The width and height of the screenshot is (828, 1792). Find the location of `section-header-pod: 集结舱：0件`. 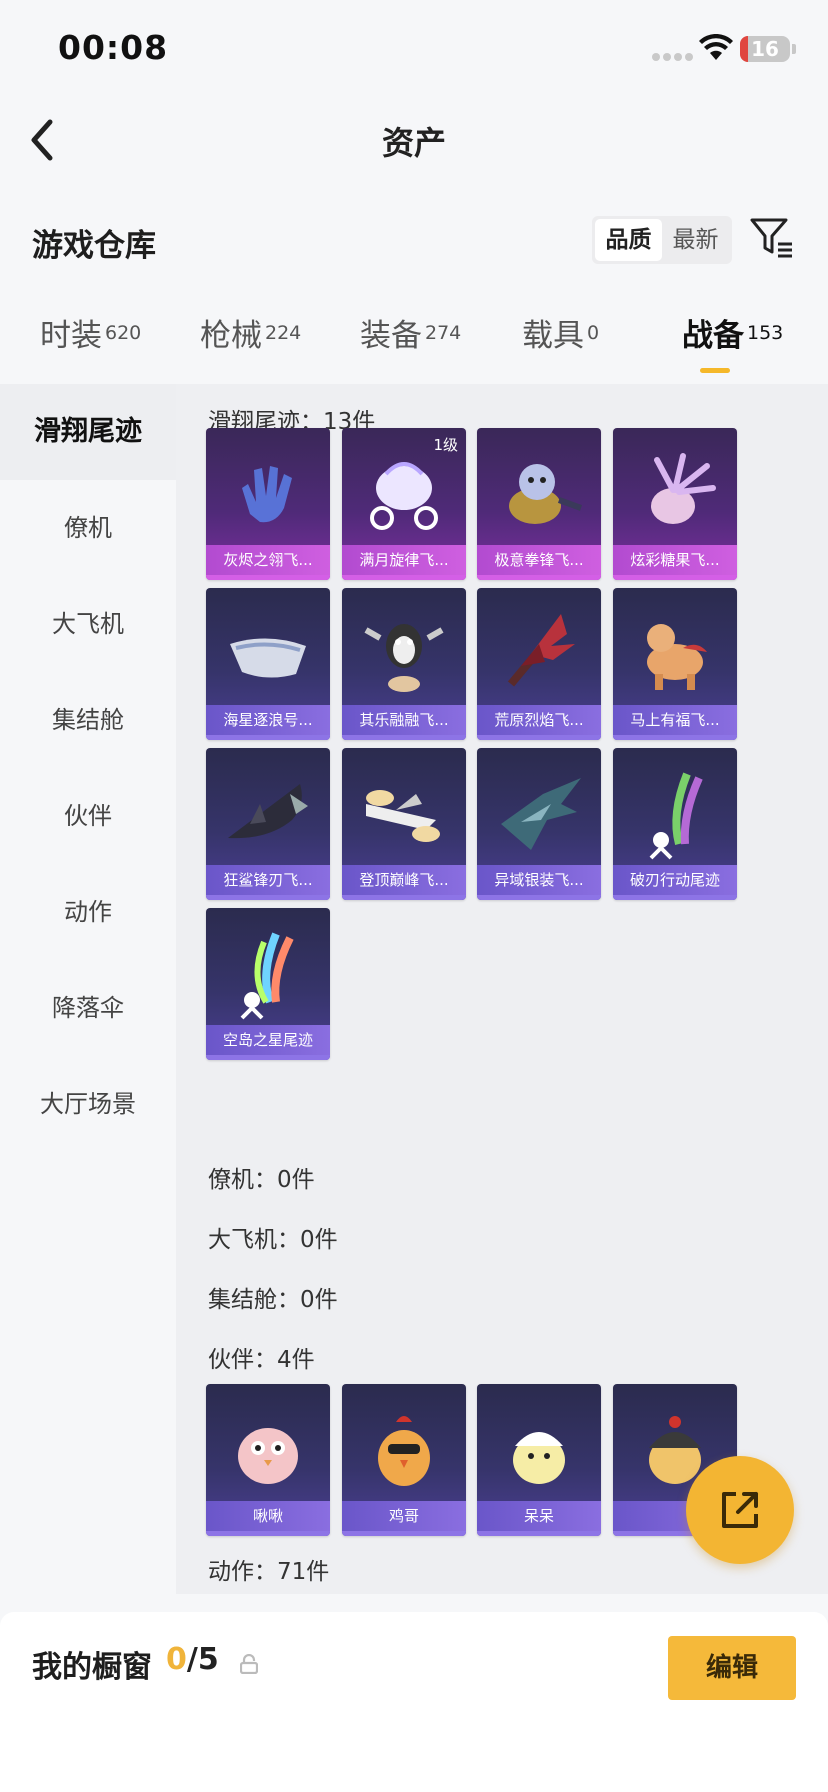

section-header-pod: 集结舱：0件 is located at coordinates (273, 1300).